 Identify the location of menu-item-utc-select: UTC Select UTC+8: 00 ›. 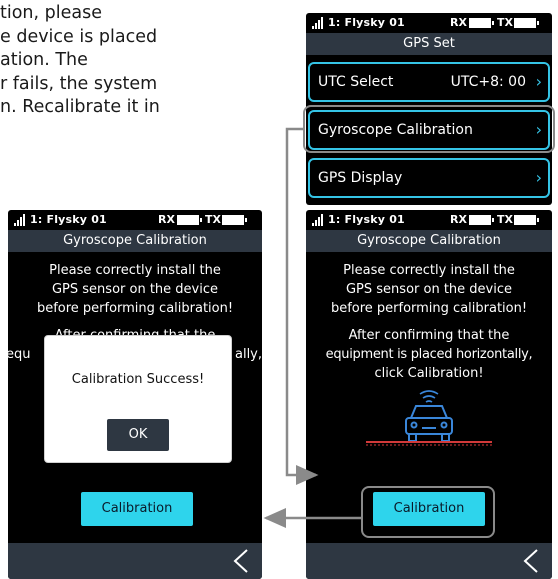
(429, 82).